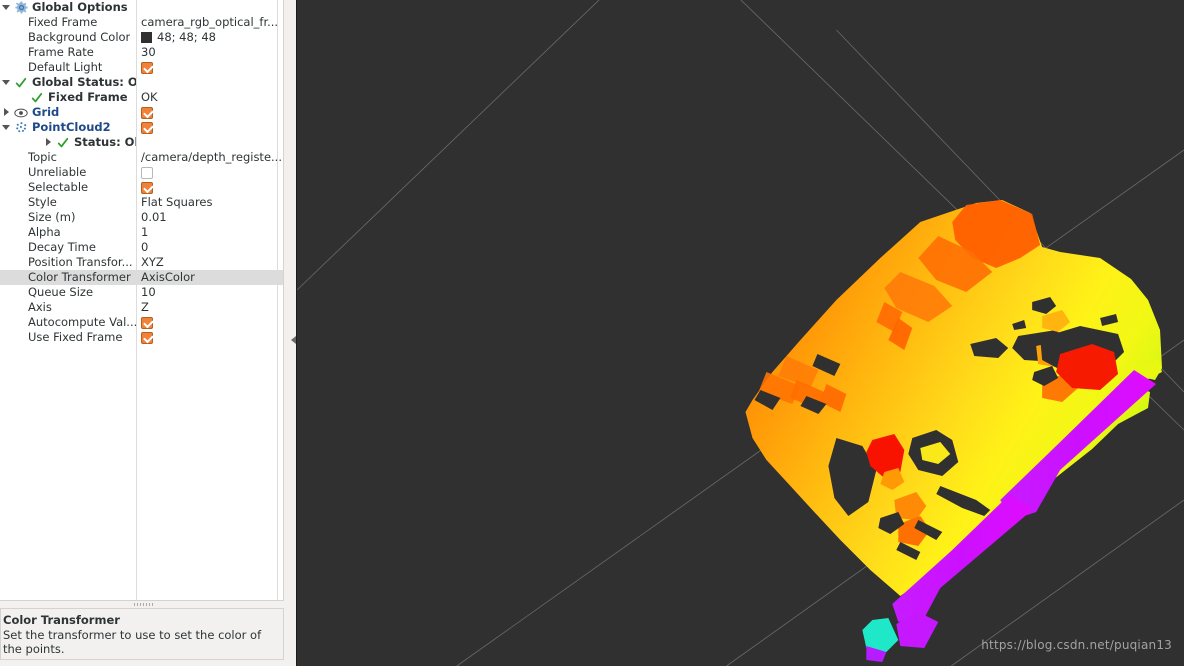 The width and height of the screenshot is (1184, 666). I want to click on tree-row-name-cell: Use Fixed Frame, so click(68, 337).